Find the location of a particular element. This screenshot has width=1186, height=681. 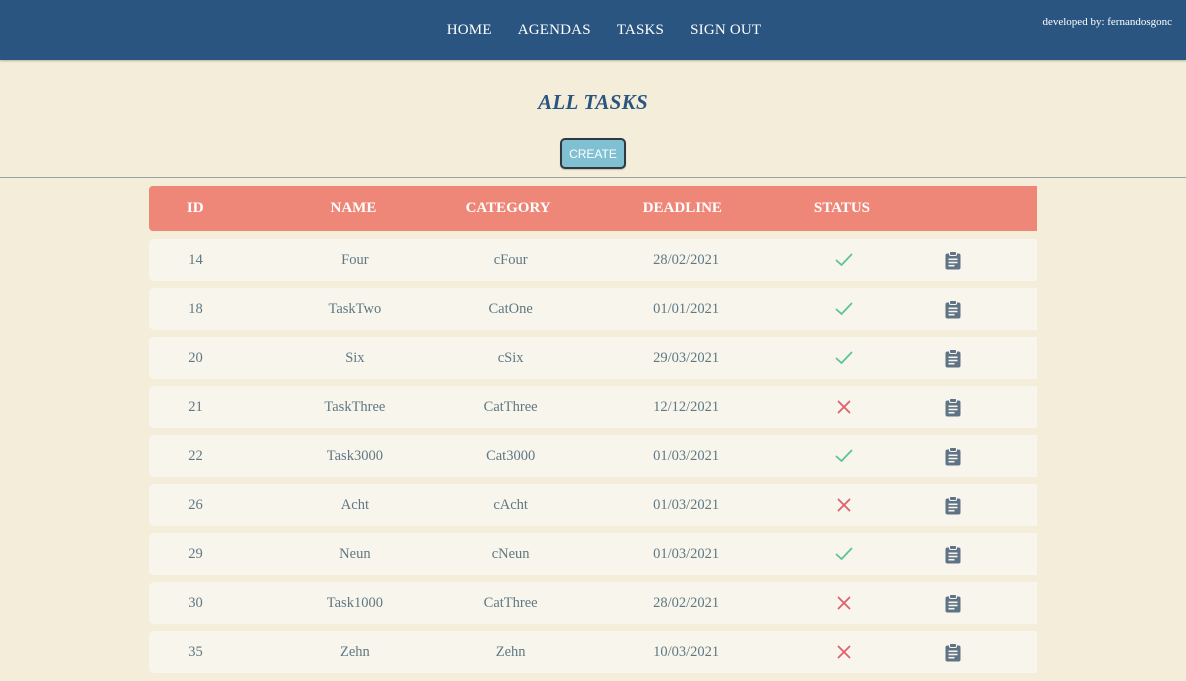

cell-id: 20 is located at coordinates (195, 357).